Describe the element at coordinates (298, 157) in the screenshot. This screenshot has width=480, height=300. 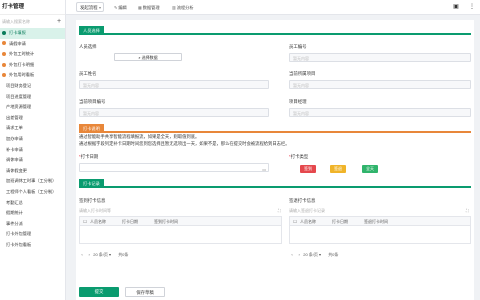
I see `type-label: *打卡类型` at that location.